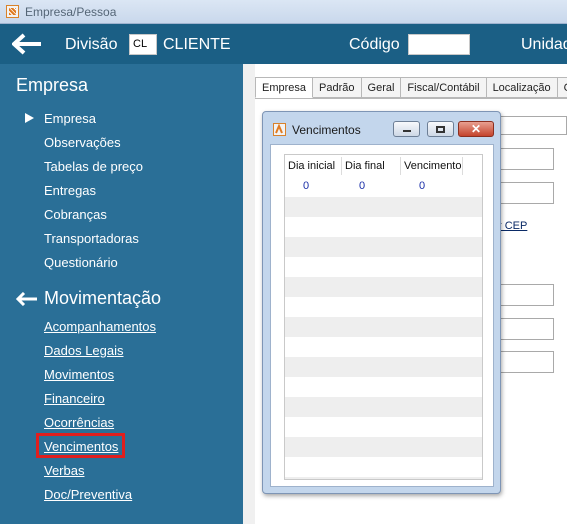 This screenshot has height=524, width=567. I want to click on minimize-icon, so click(406, 131).